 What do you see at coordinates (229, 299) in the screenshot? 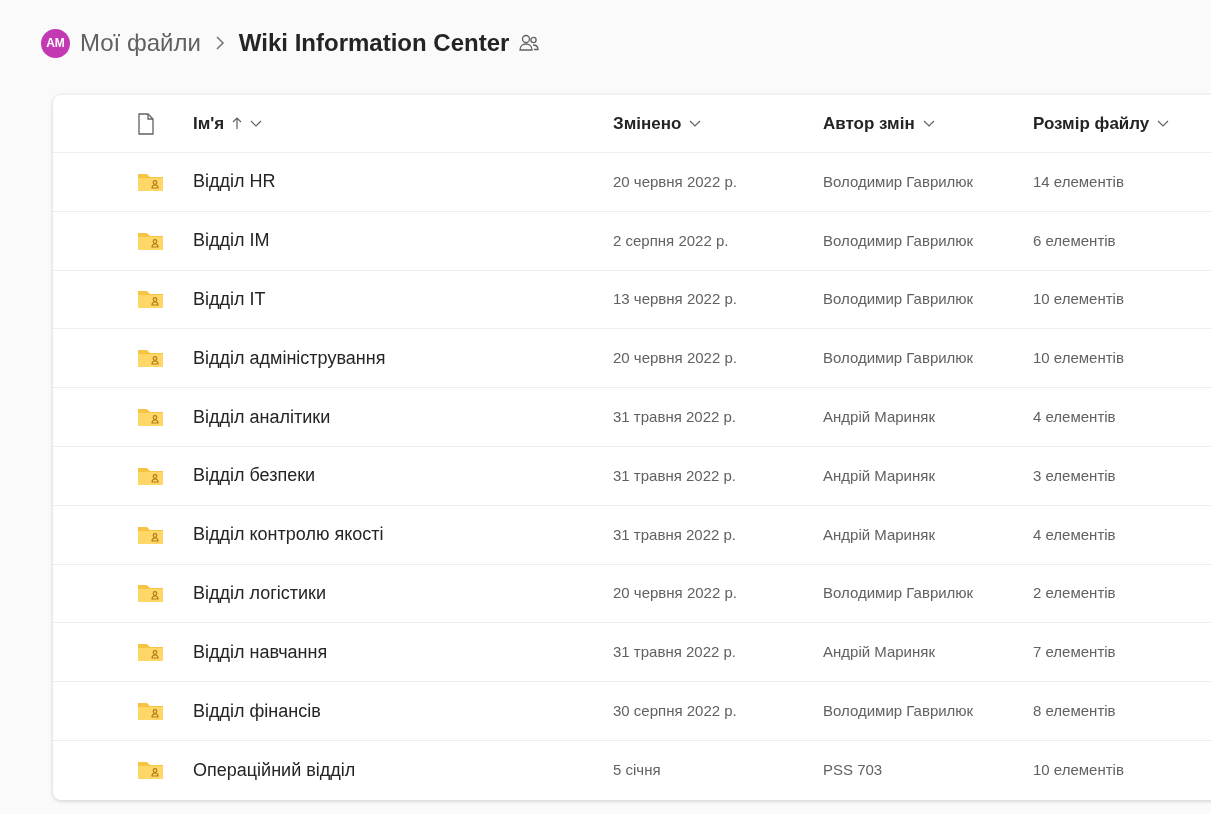
I see `folder-name-link: Відділ IT` at bounding box center [229, 299].